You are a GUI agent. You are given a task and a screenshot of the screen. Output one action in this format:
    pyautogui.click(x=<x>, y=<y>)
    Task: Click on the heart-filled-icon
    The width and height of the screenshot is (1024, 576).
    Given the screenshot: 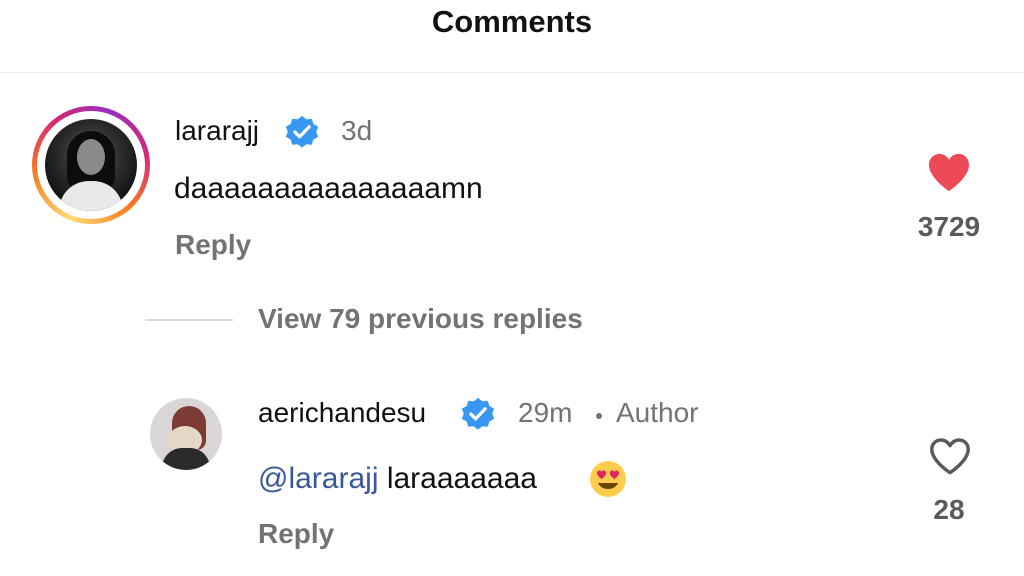 What is the action you would take?
    pyautogui.click(x=949, y=172)
    